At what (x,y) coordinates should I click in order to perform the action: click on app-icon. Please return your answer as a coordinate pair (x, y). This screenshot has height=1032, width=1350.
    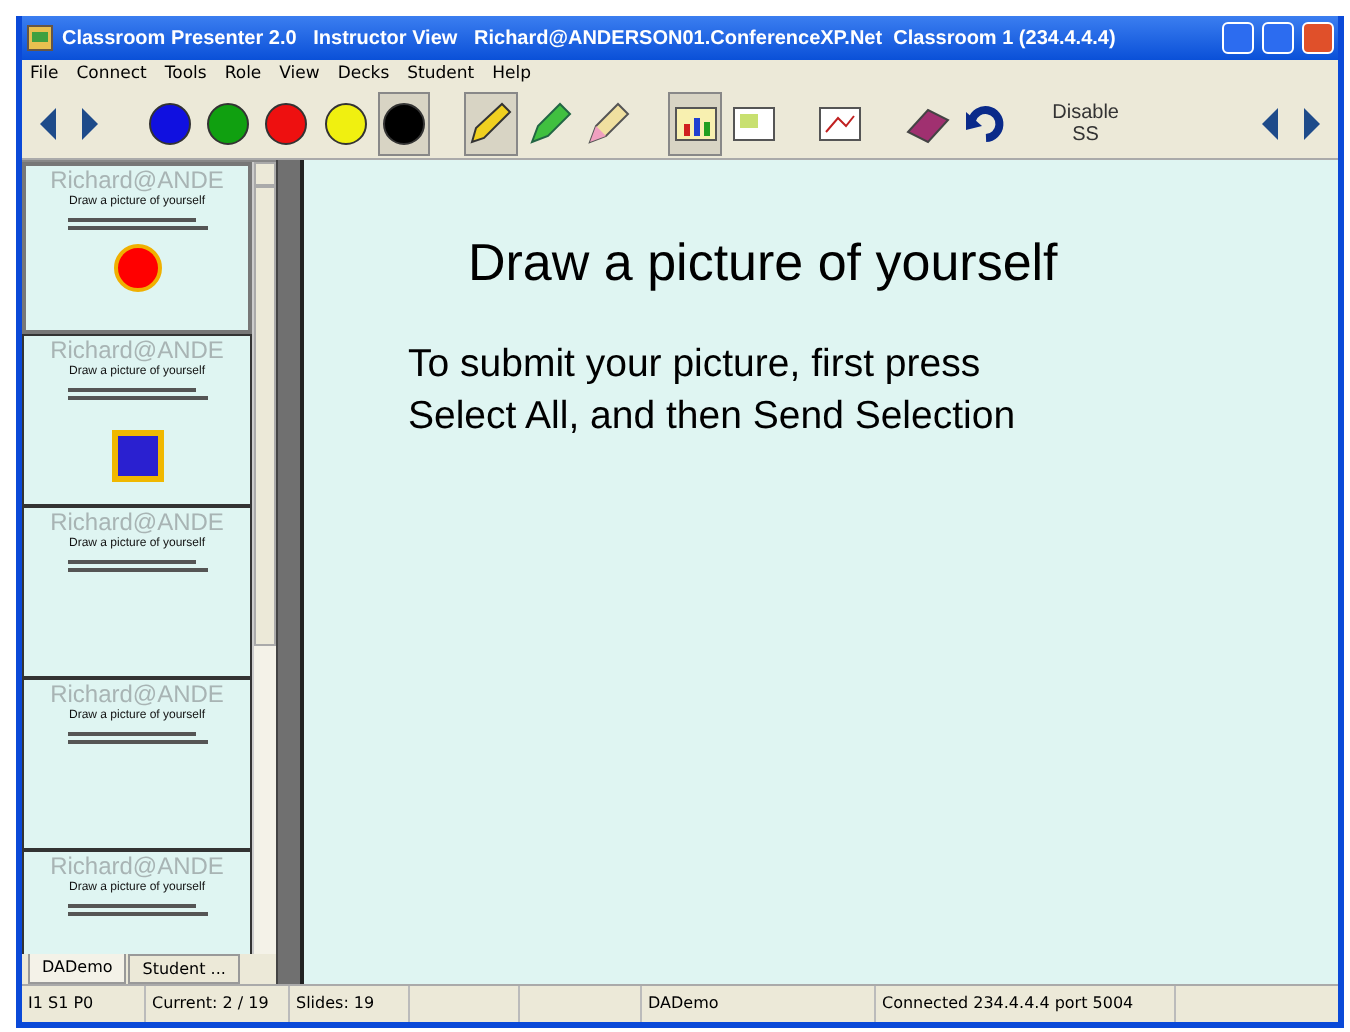
    Looking at the image, I should click on (40, 38).